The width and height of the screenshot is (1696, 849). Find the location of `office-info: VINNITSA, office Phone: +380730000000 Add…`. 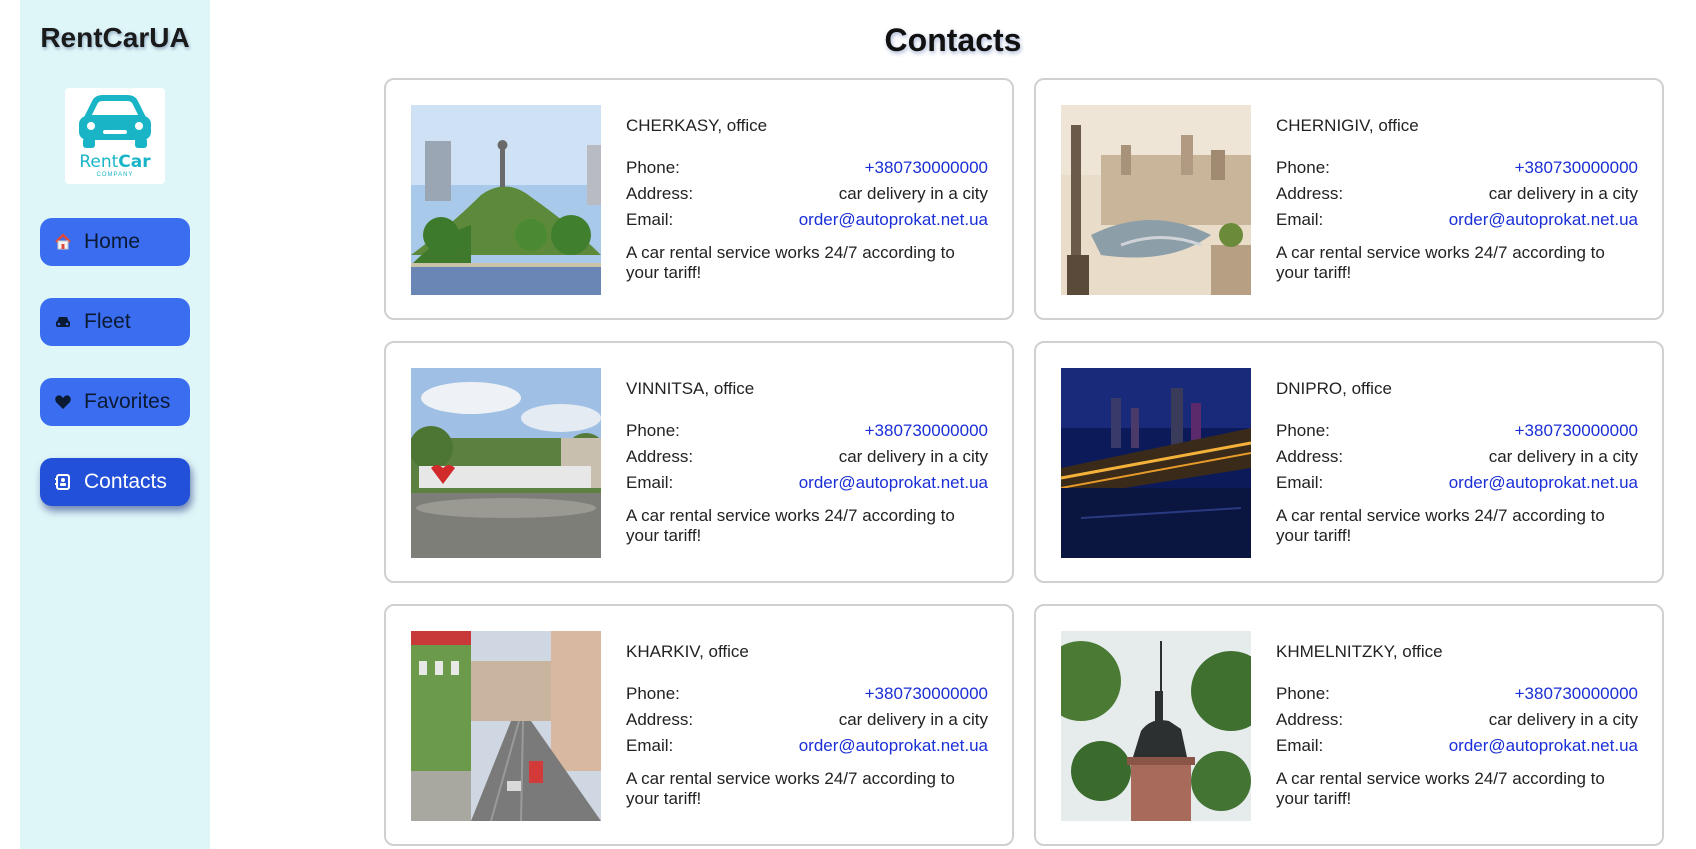

office-info: VINNITSA, office Phone: +380730000000 Add… is located at coordinates (807, 462).